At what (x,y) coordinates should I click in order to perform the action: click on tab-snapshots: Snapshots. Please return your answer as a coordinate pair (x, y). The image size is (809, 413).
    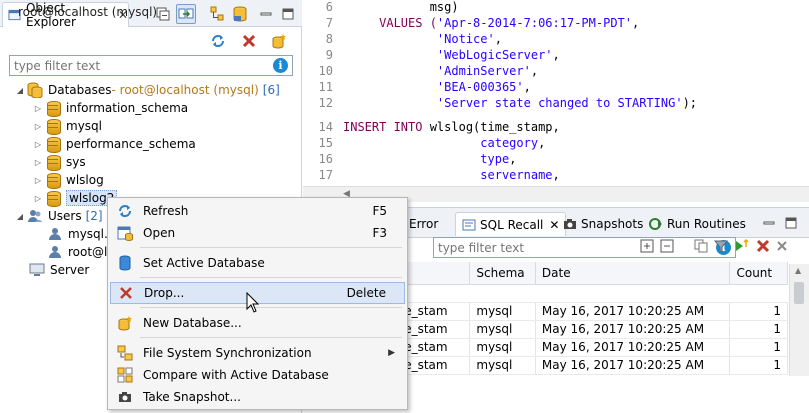
    Looking at the image, I should click on (603, 224).